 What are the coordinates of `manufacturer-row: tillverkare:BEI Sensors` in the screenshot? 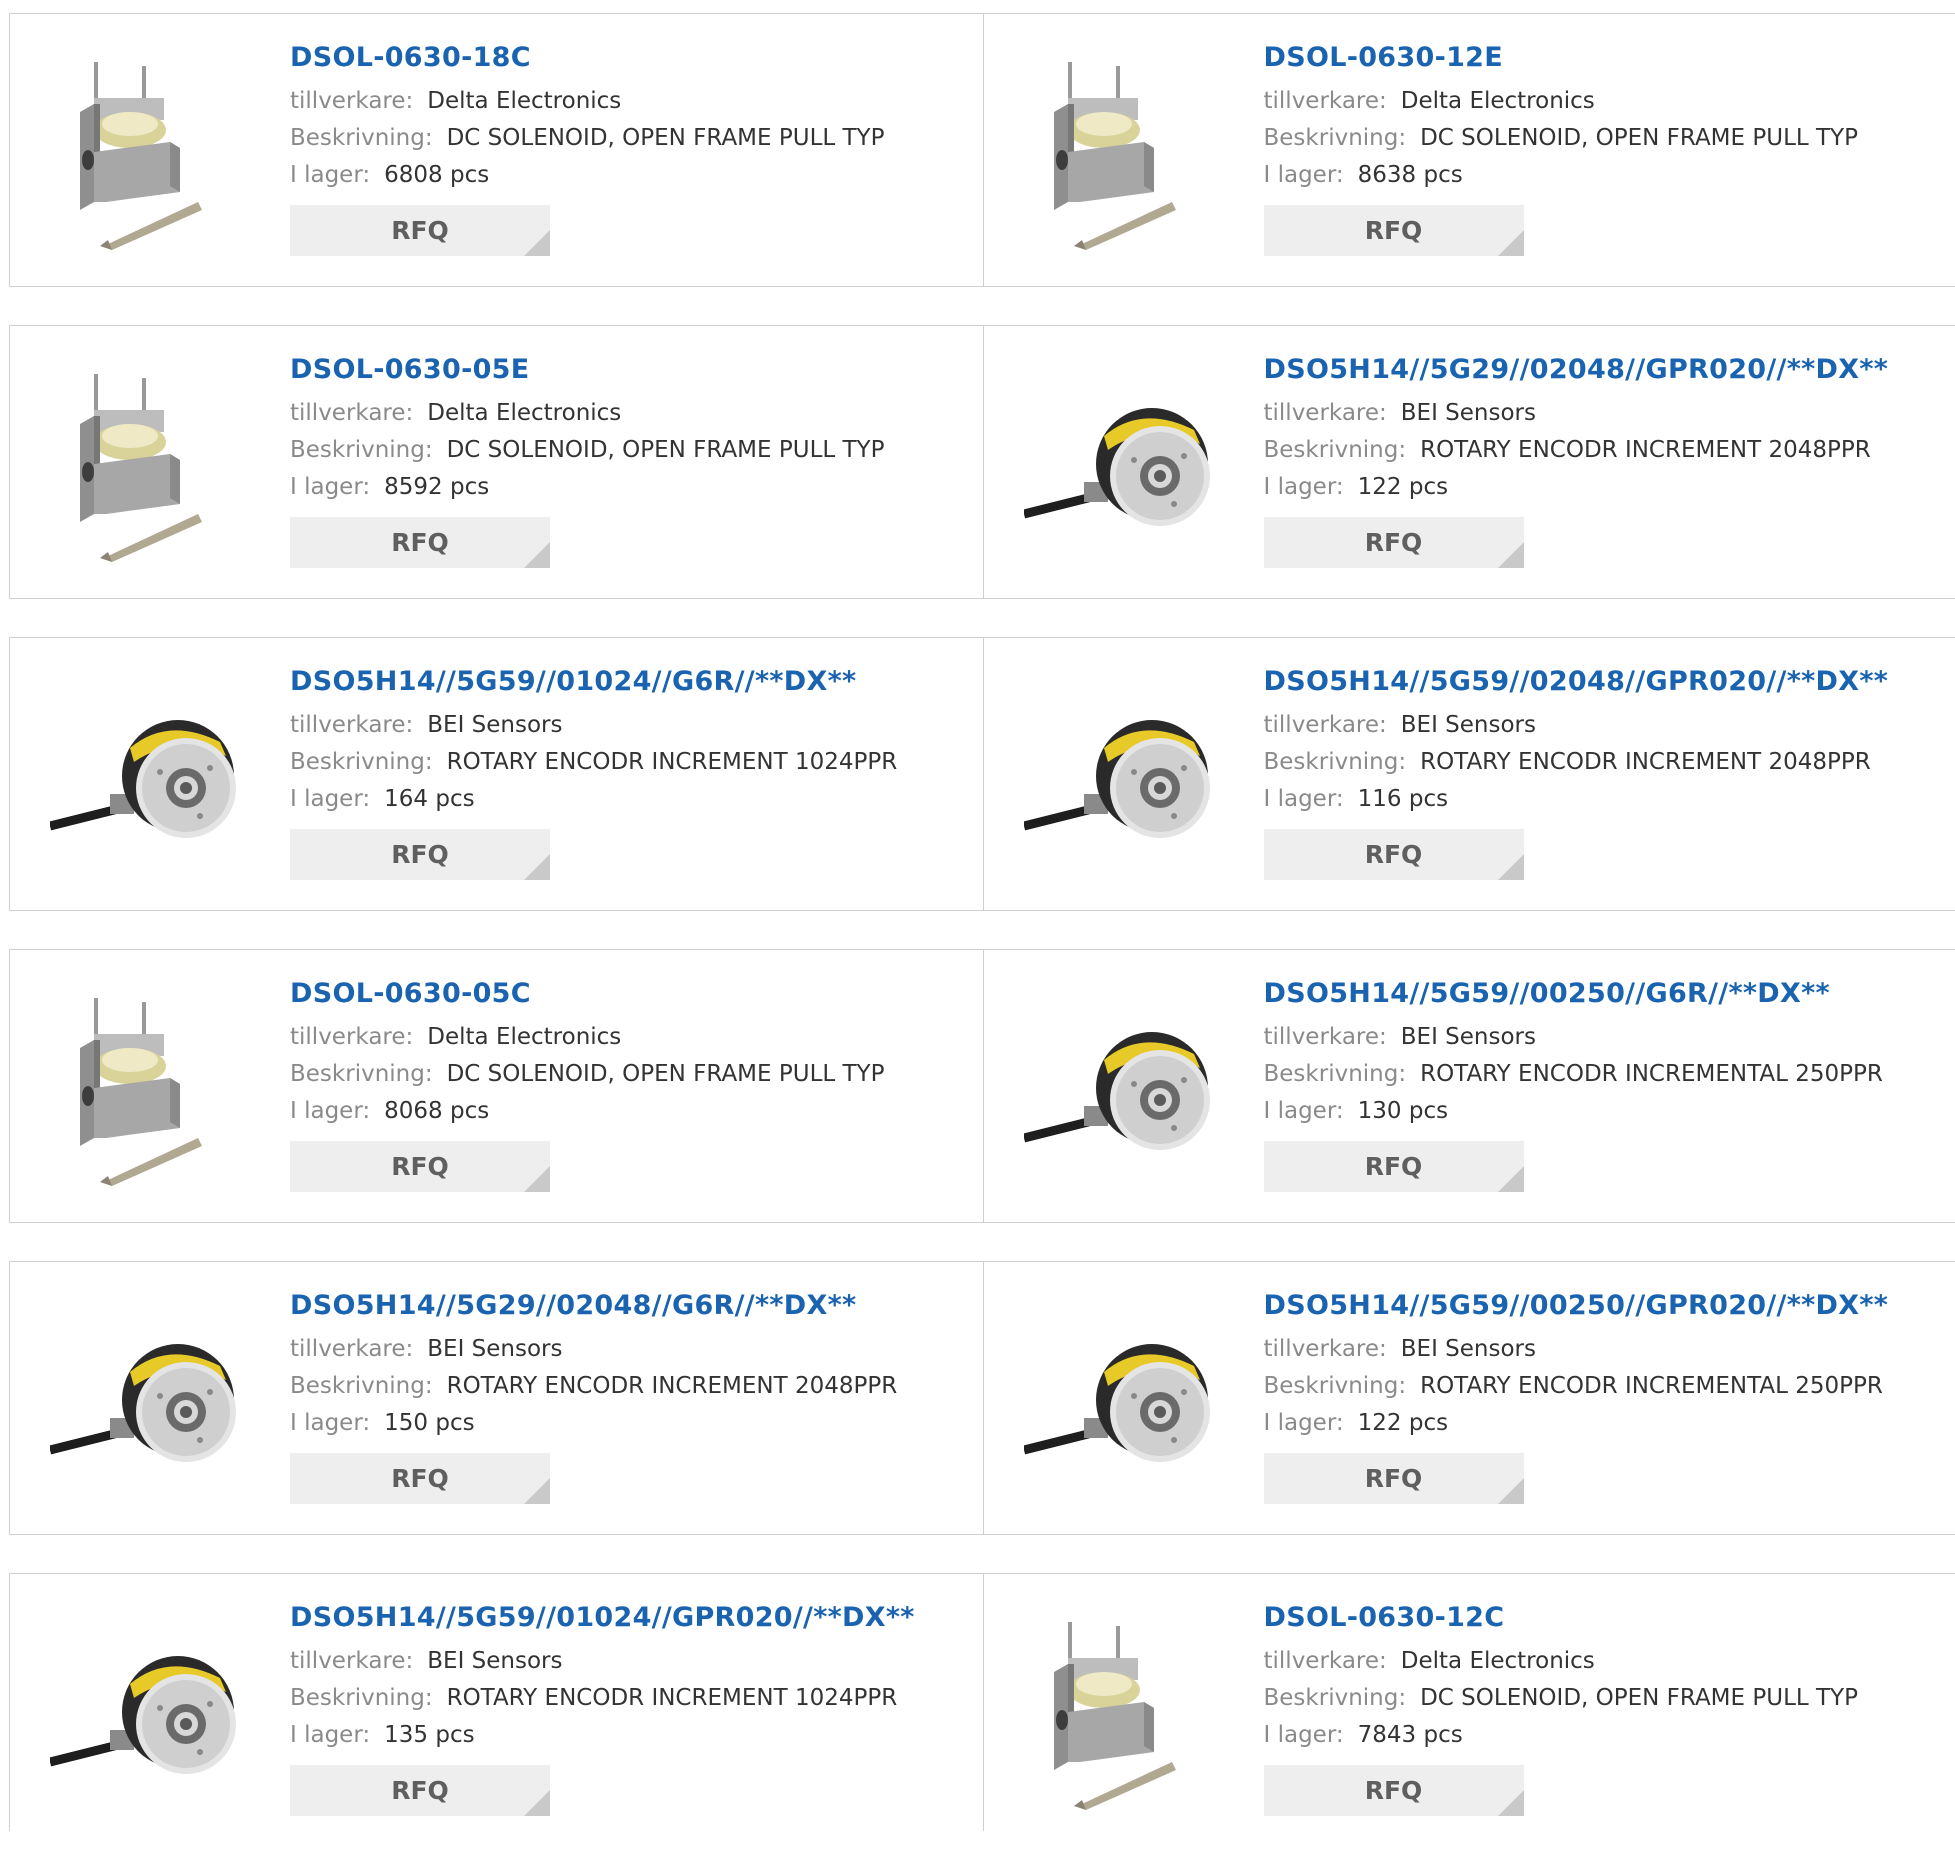 It's located at (602, 1661).